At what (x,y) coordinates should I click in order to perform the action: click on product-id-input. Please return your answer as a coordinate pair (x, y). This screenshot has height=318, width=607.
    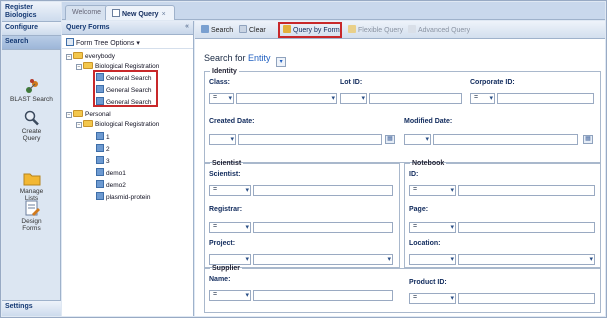
    Looking at the image, I should click on (526, 298).